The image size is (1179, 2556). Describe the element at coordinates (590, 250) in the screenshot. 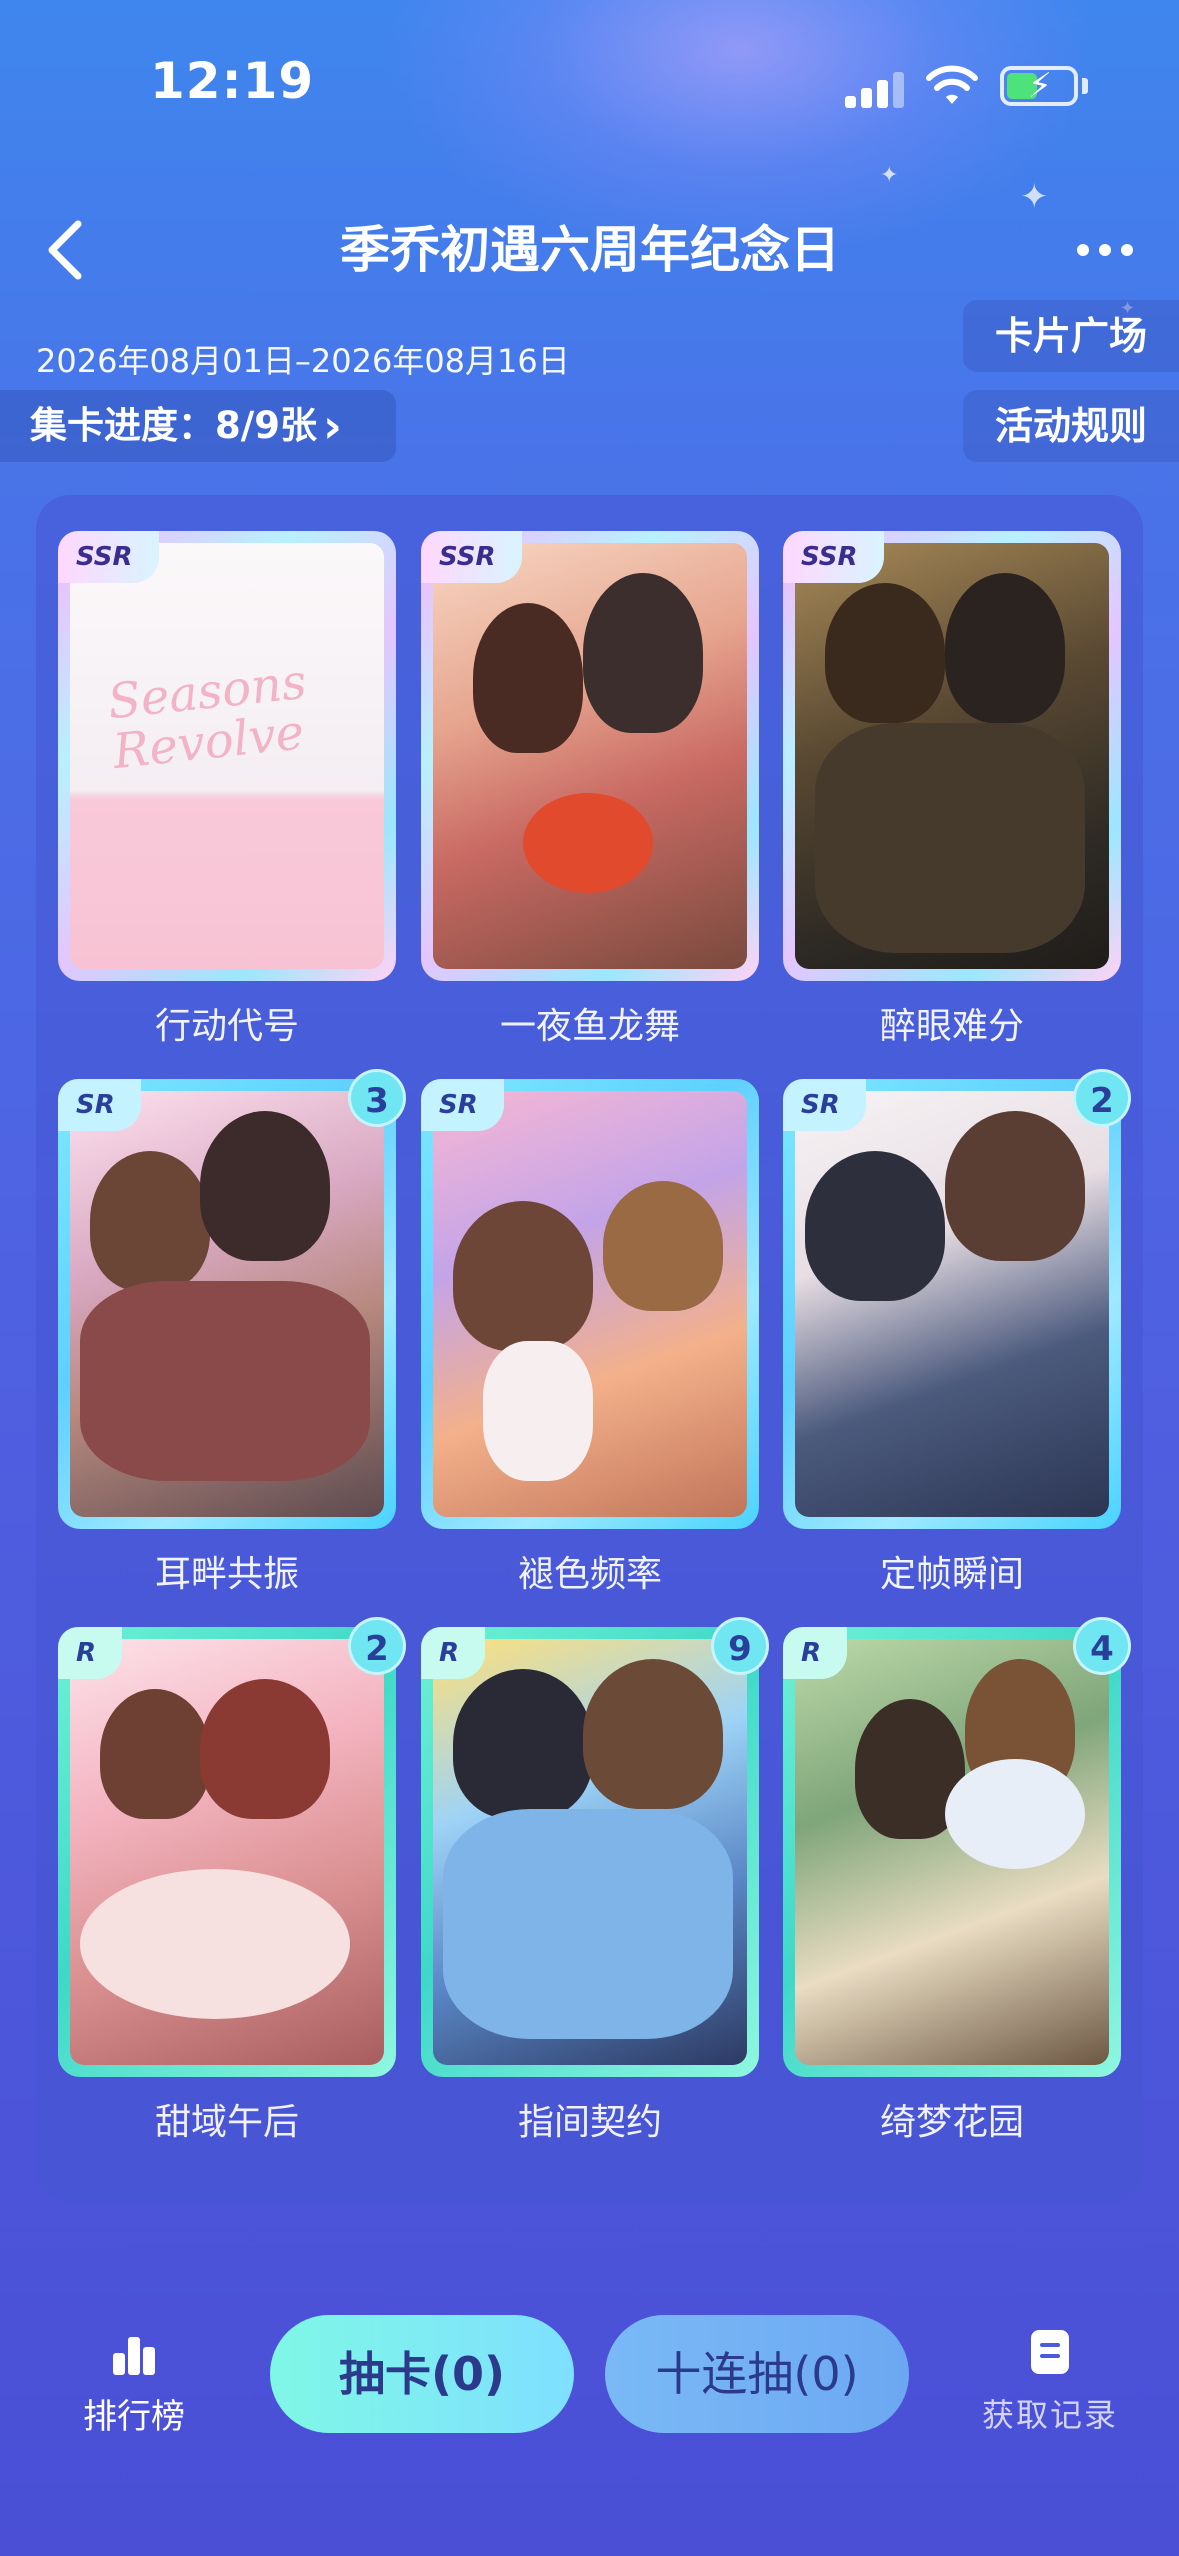

I see `page-title: 季乔初遇六周年纪念日` at that location.